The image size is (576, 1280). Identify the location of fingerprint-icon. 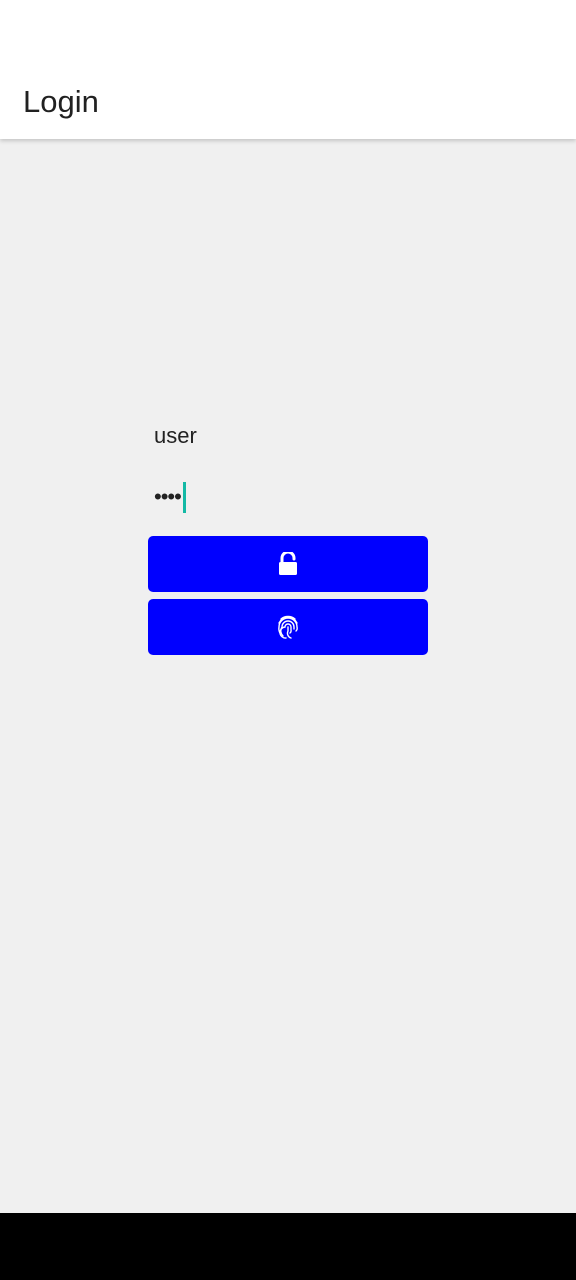
(288, 627).